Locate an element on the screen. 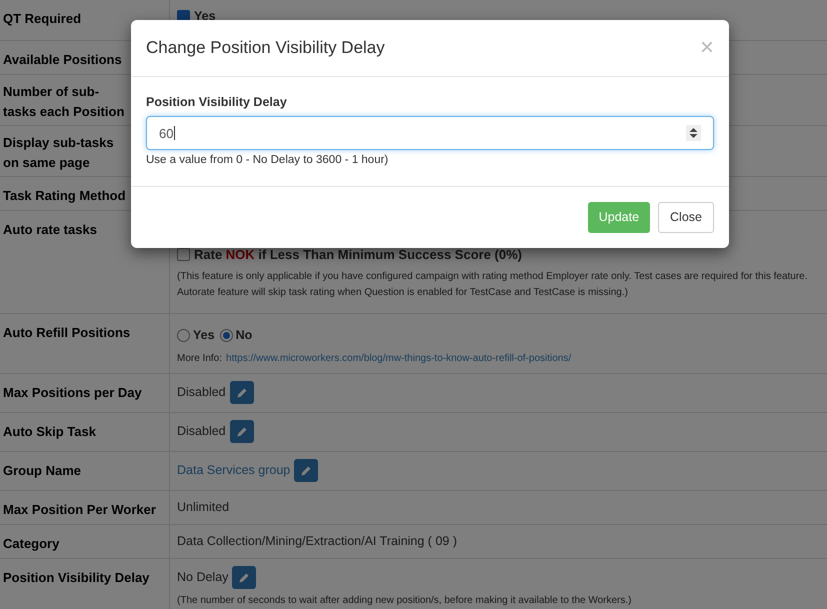 Image resolution: width=827 pixels, height=609 pixels. row-label: Display sub-tasks on same page is located at coordinates (59, 153).